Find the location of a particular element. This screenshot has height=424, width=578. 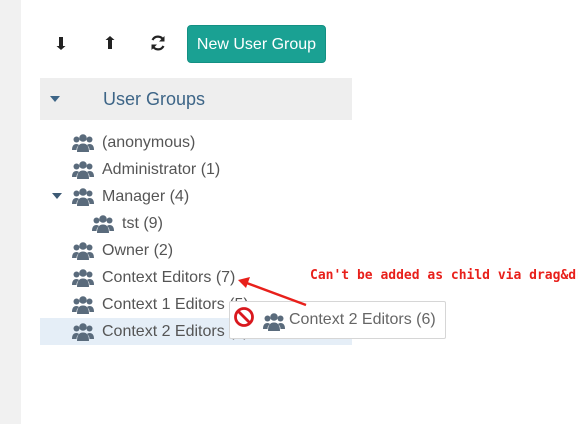

refresh-icon is located at coordinates (158, 43).